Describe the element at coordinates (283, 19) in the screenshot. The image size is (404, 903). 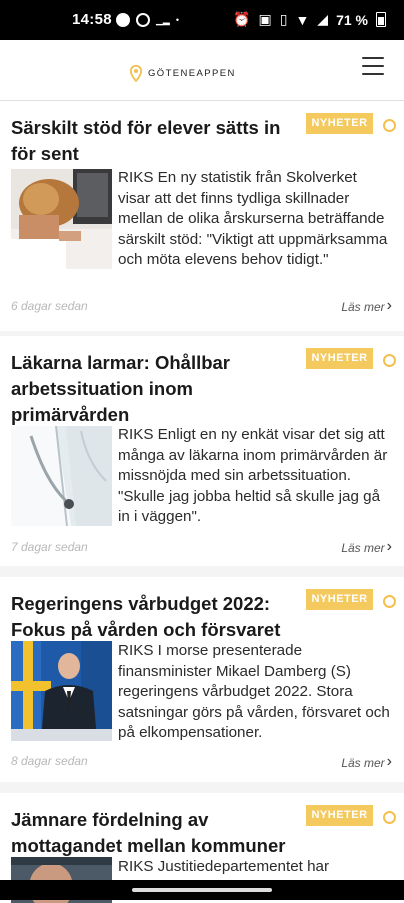
I see `vibrate-icon: ▯` at that location.